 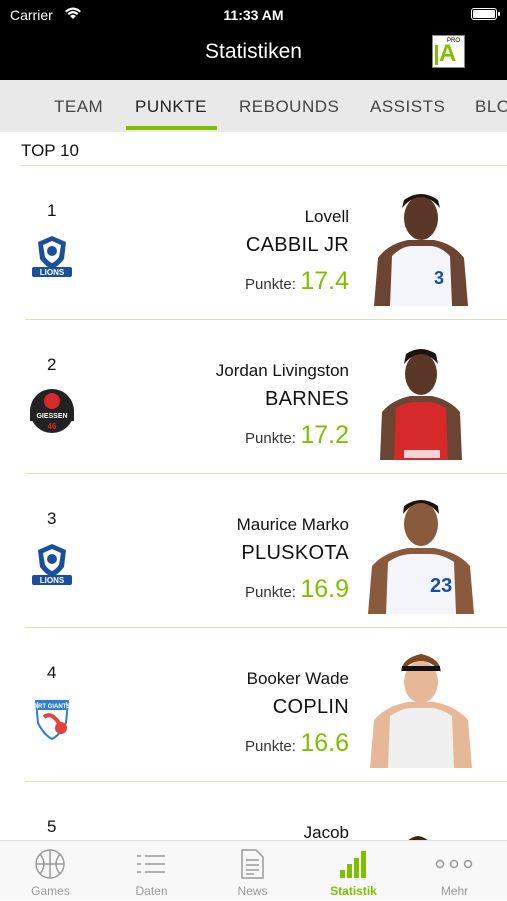 I want to click on tabbar-item-games: Games, so click(x=50, y=871).